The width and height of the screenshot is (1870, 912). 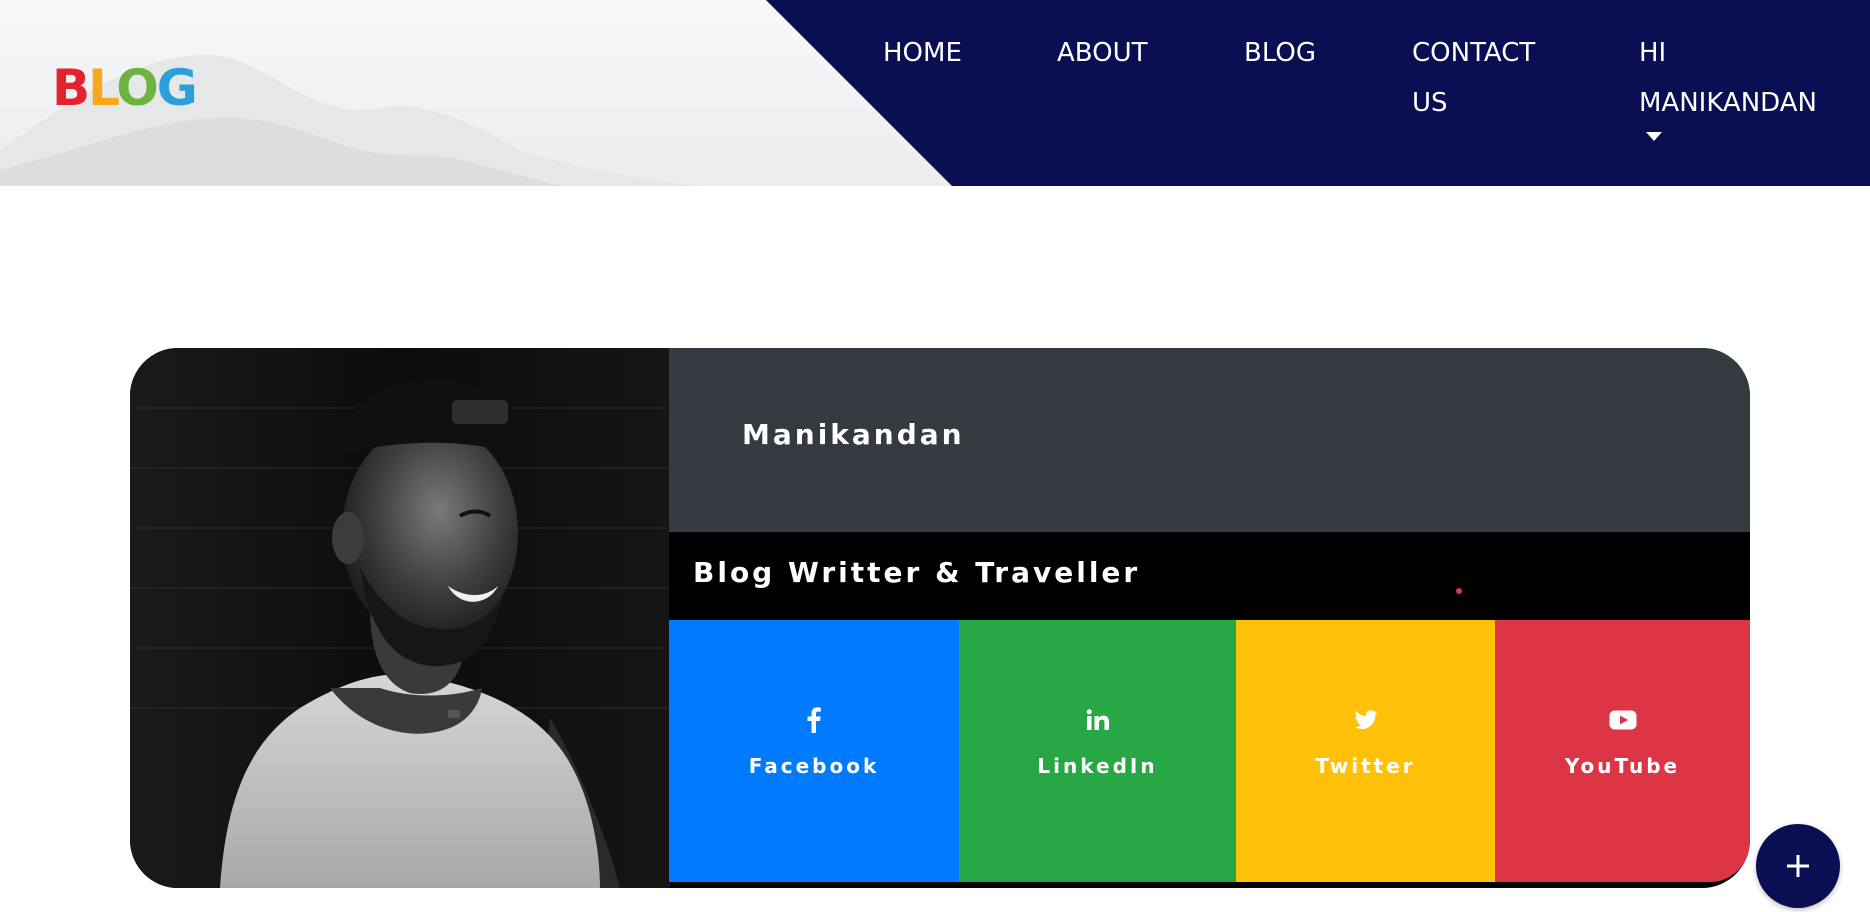 I want to click on facebook-icon, so click(x=814, y=720).